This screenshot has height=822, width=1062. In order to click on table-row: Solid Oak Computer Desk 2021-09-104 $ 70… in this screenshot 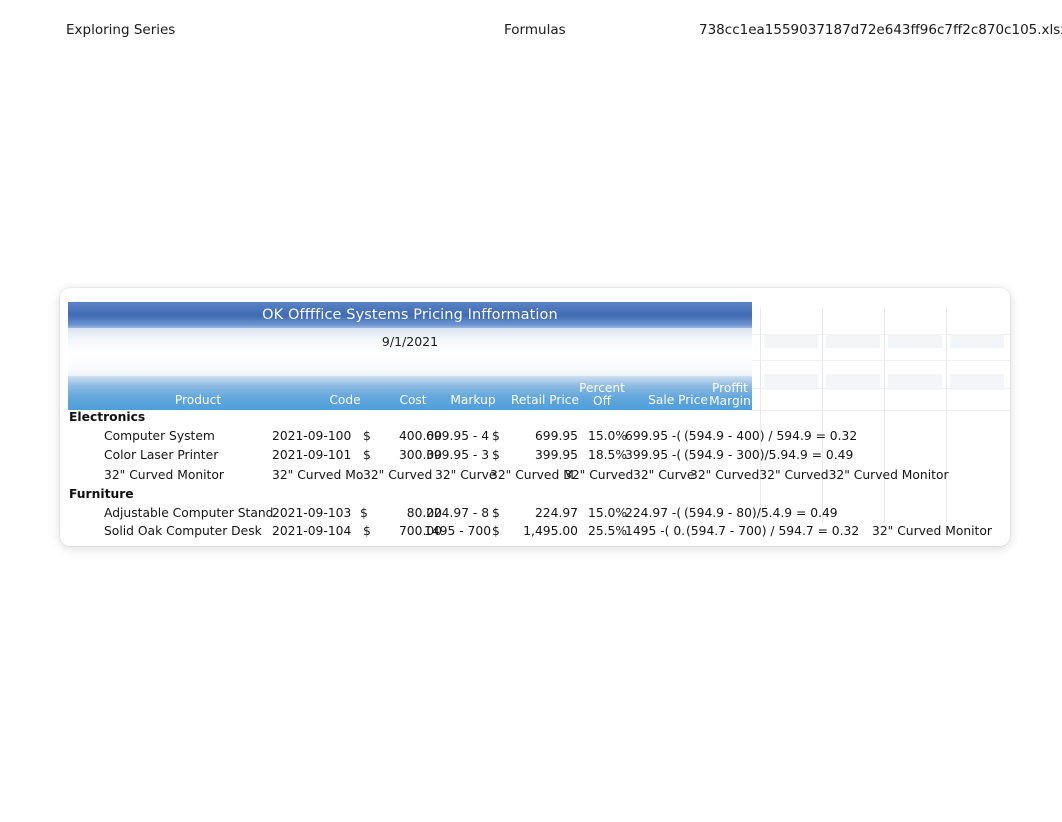, I will do `click(535, 533)`.